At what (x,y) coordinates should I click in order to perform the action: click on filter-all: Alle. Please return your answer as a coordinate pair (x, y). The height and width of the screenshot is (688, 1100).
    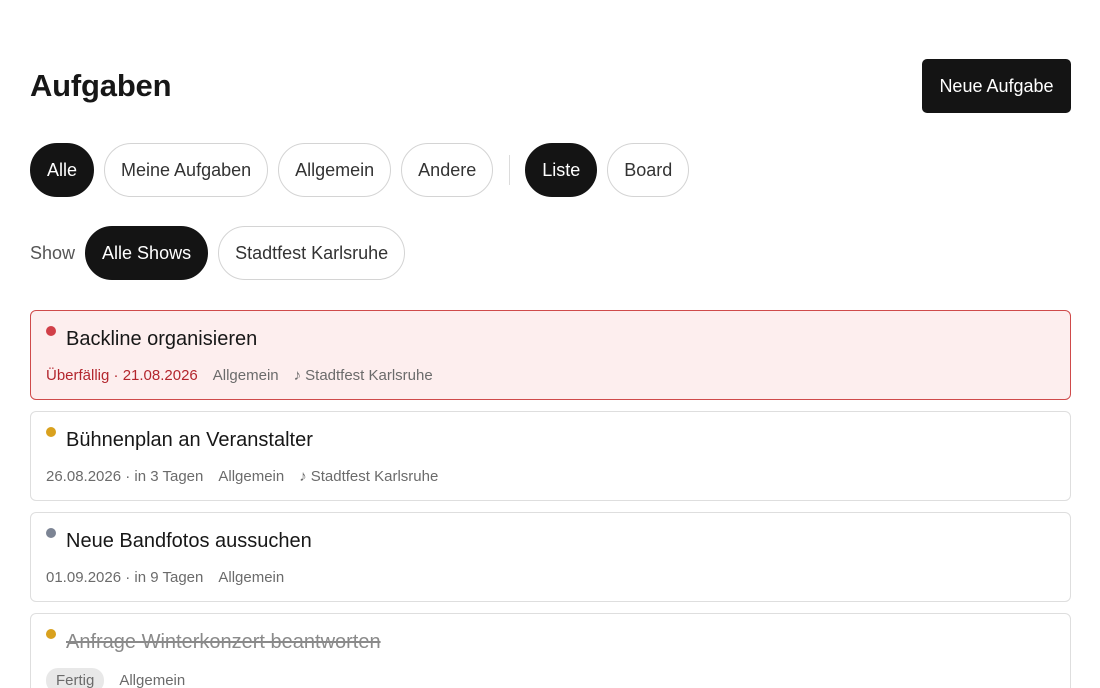
    Looking at the image, I should click on (62, 170).